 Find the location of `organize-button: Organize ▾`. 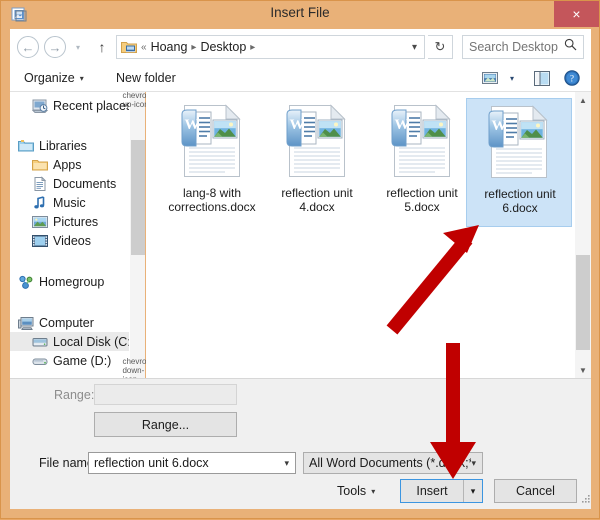

organize-button: Organize ▾ is located at coordinates (54, 78).